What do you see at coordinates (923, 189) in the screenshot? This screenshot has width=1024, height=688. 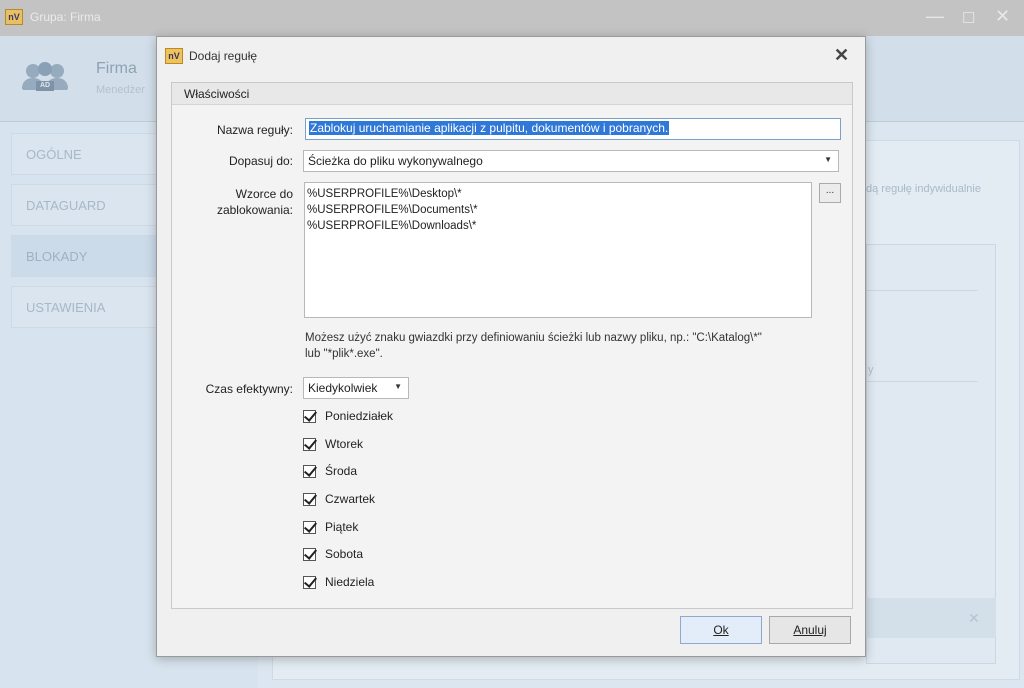 I see `background-hint-text: dą regułę indywidualnie` at bounding box center [923, 189].